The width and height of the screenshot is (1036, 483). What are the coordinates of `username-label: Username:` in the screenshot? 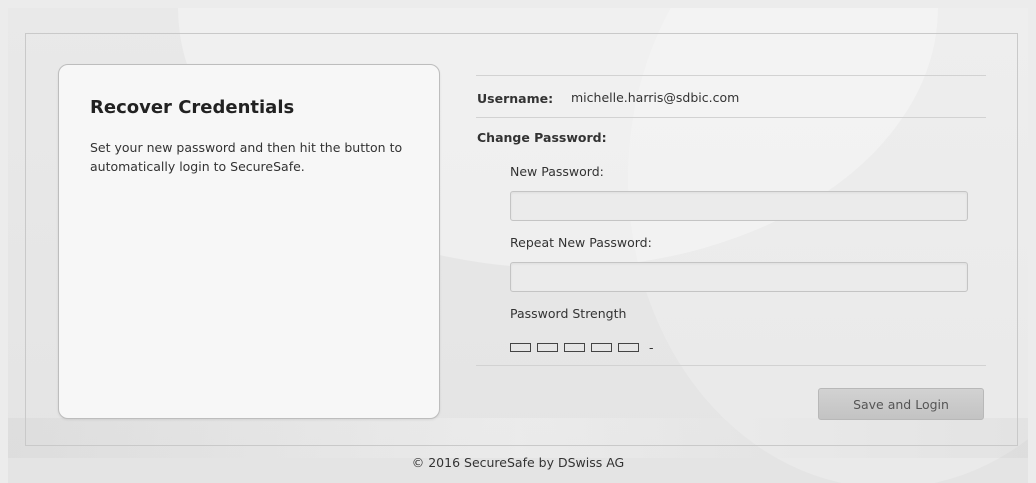 It's located at (515, 98).